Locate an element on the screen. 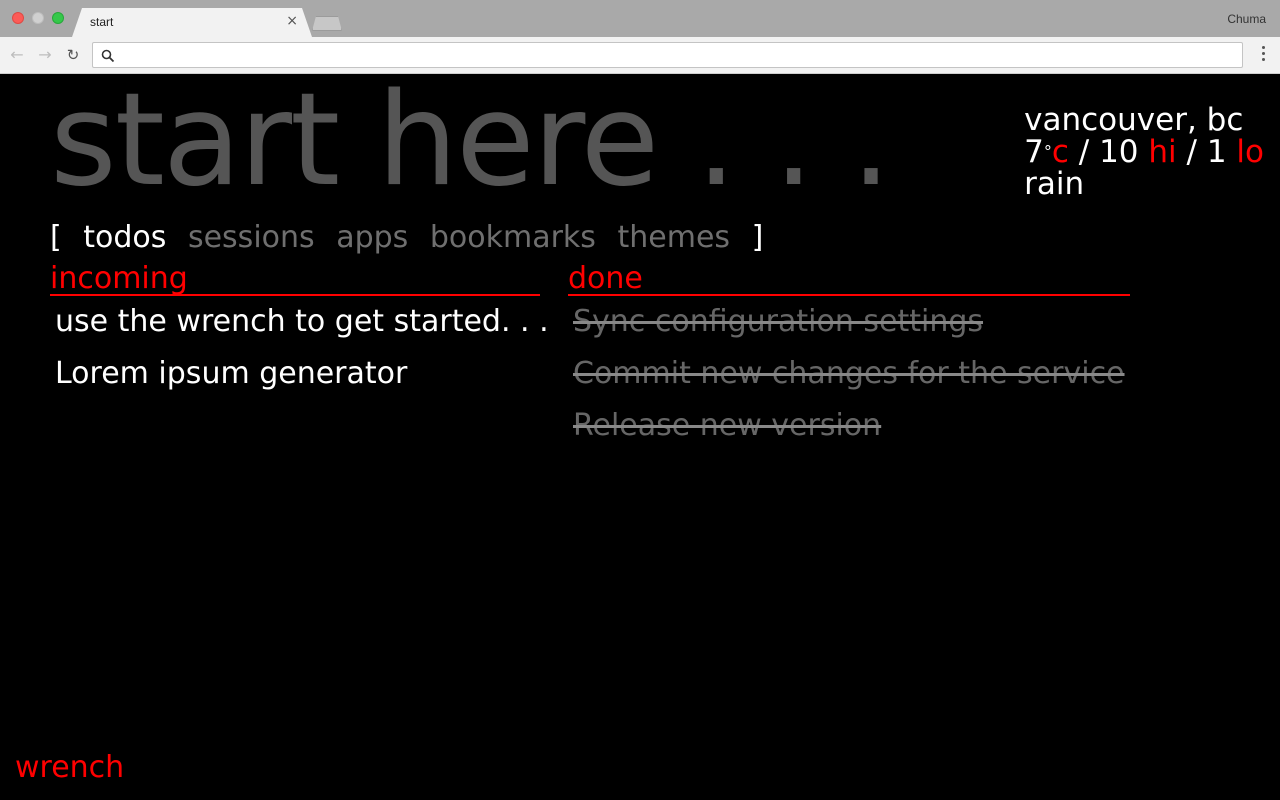 The width and height of the screenshot is (1280, 800). new-tab-button is located at coordinates (327, 23).